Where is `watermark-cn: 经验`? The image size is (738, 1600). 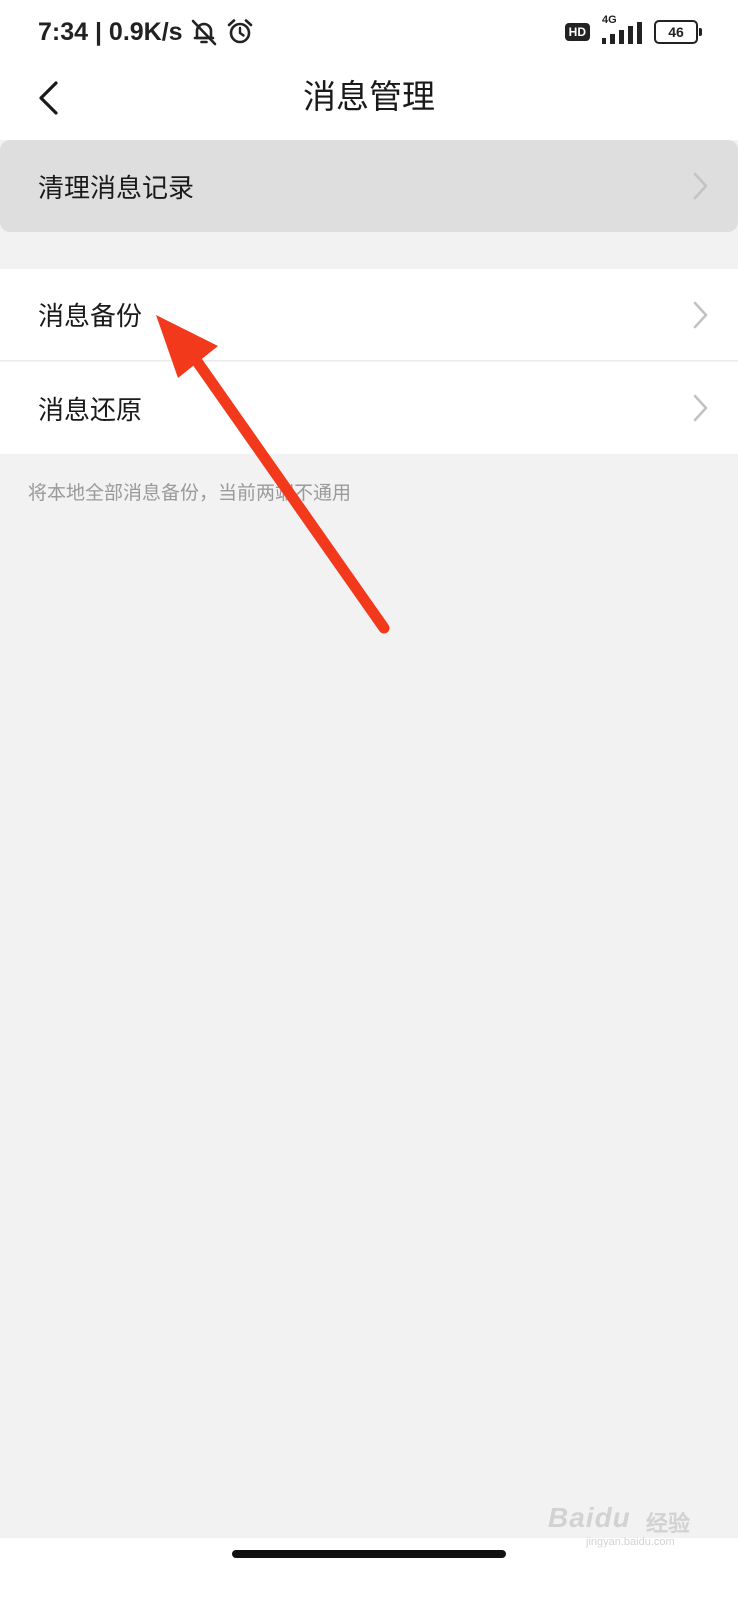 watermark-cn: 经验 is located at coordinates (668, 1523).